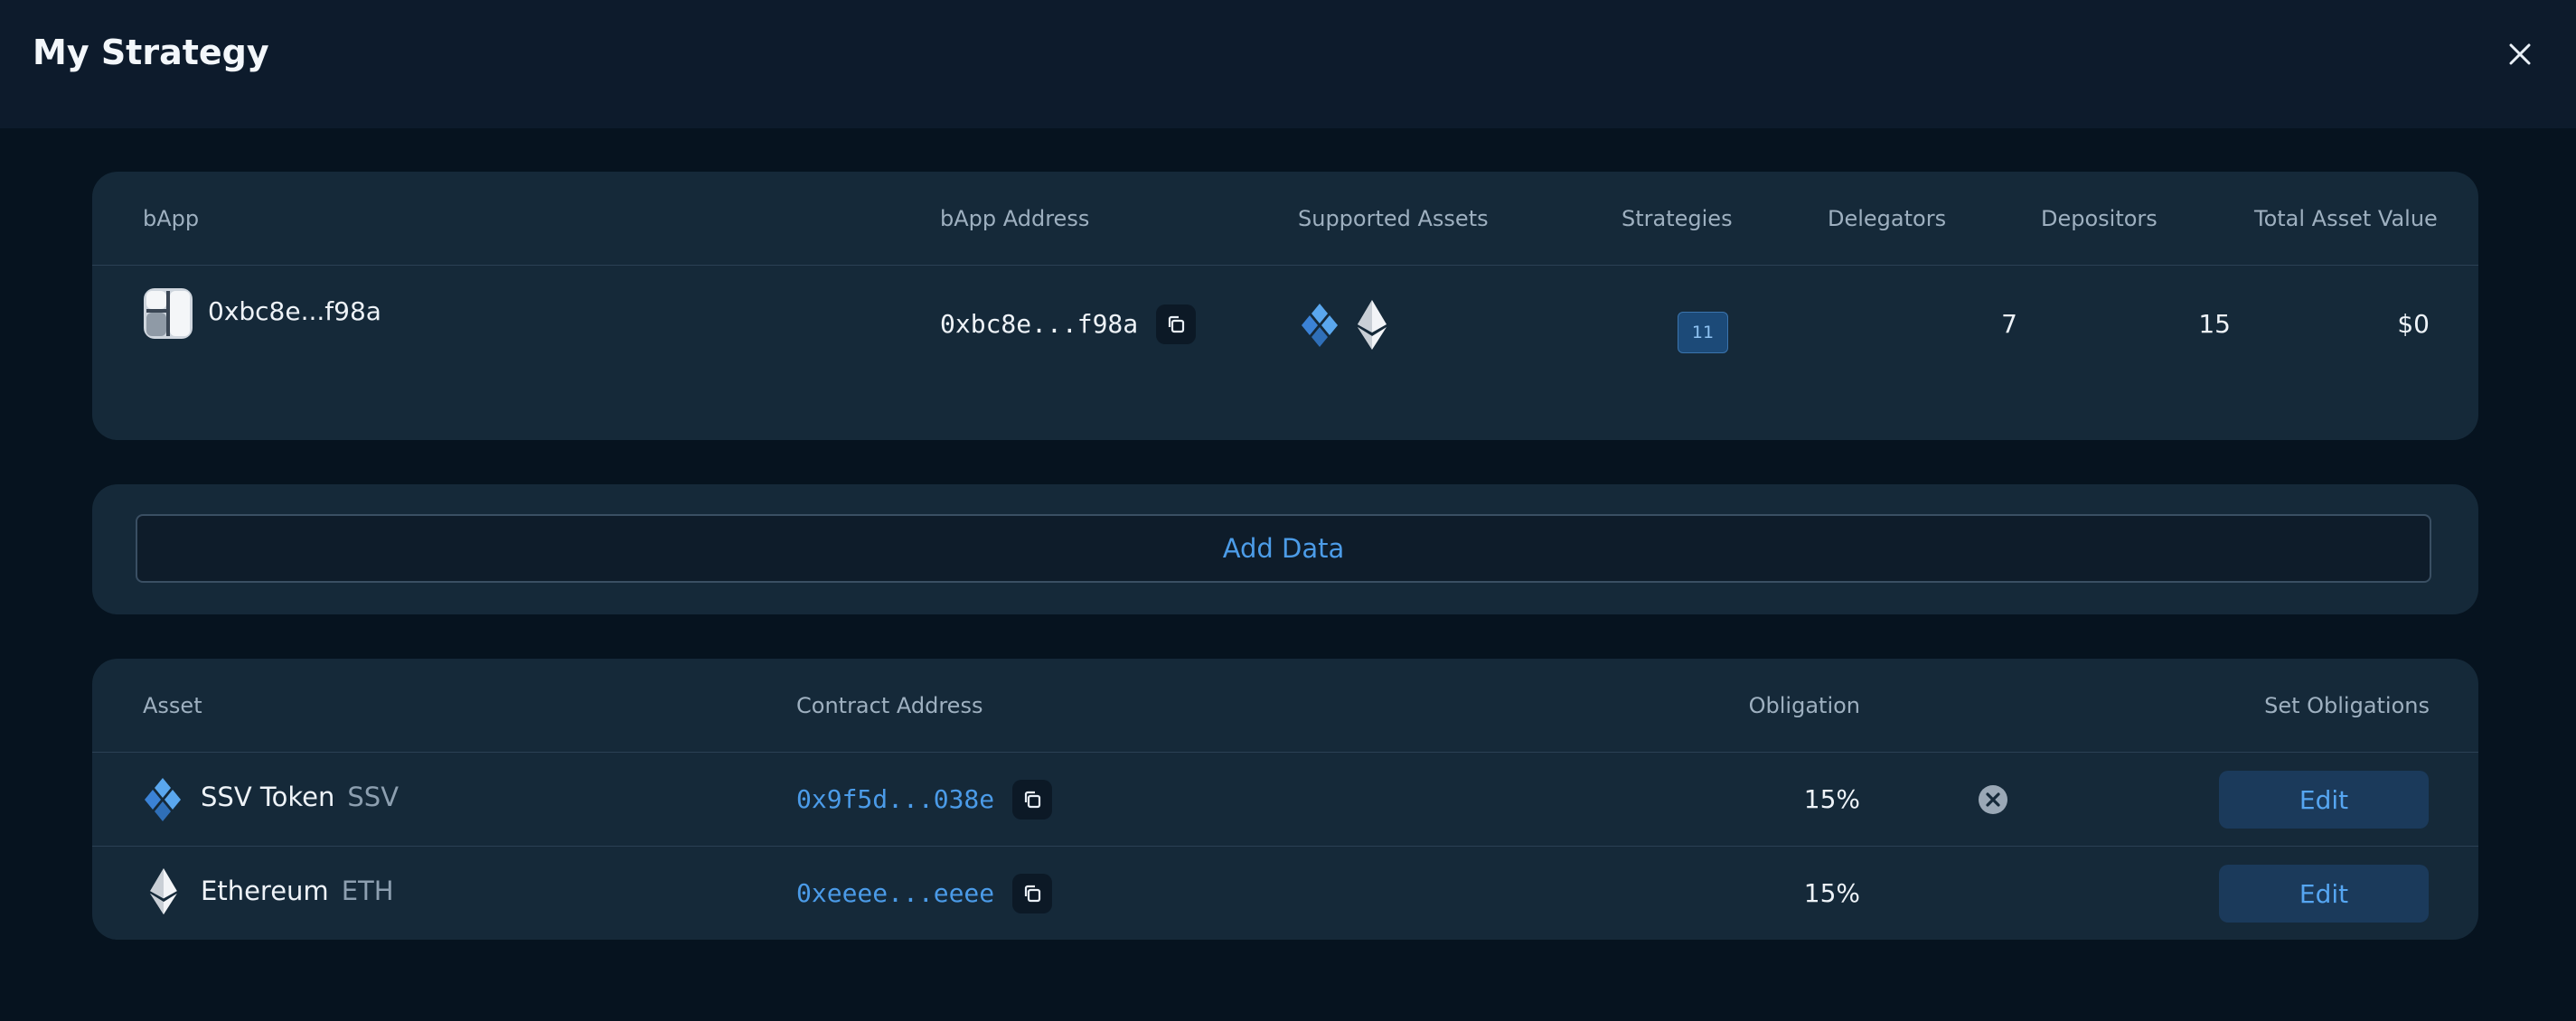 This screenshot has width=2576, height=1021. Describe the element at coordinates (1394, 219) in the screenshot. I see `column-header-supported-assets: Supported Assets` at that location.